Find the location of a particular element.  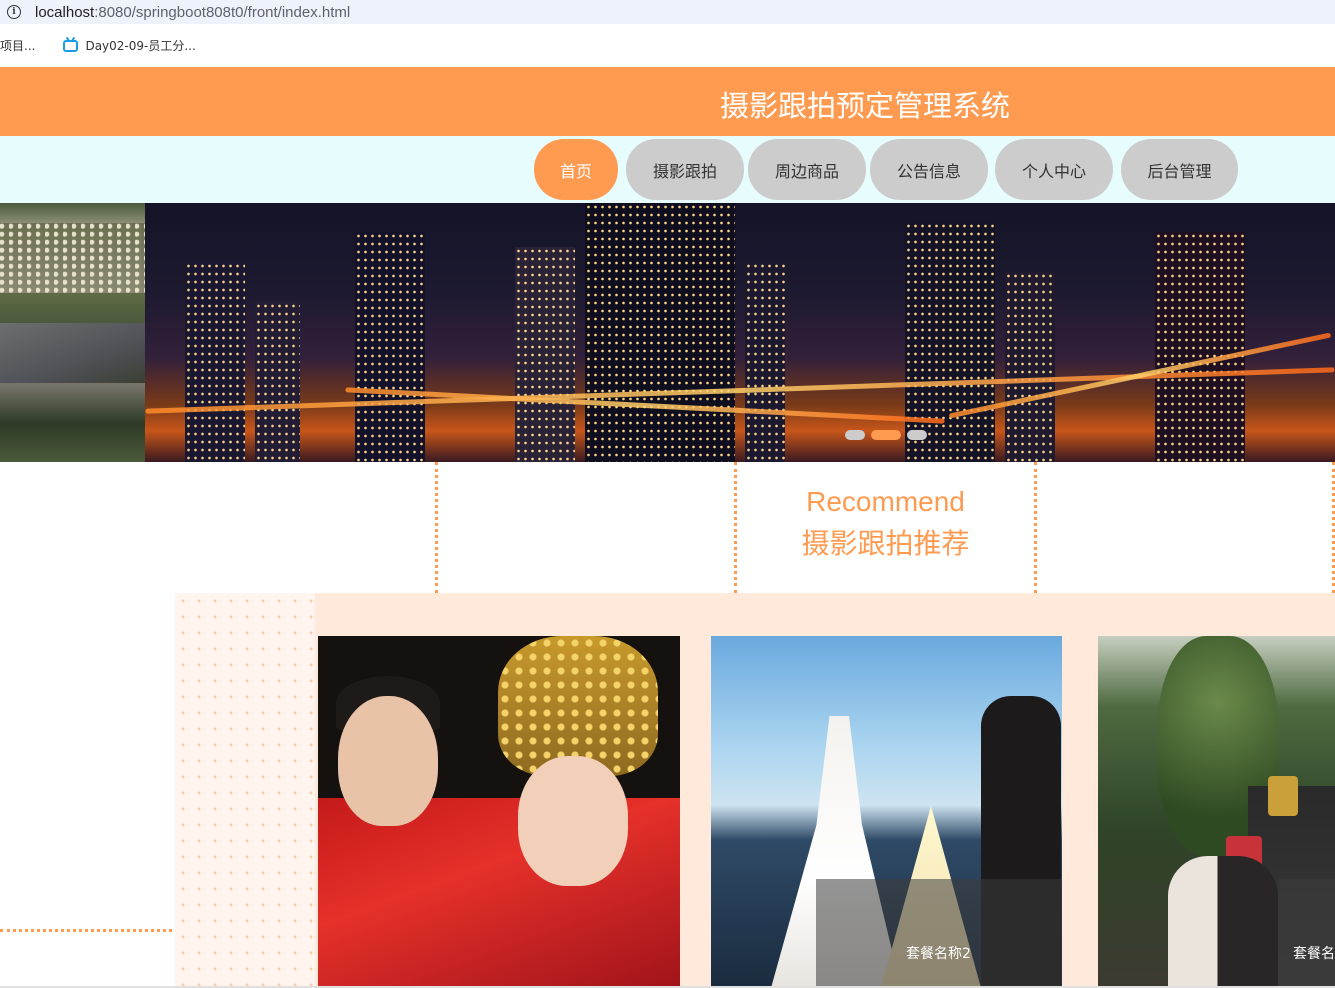

info-icon: i is located at coordinates (14, 12).